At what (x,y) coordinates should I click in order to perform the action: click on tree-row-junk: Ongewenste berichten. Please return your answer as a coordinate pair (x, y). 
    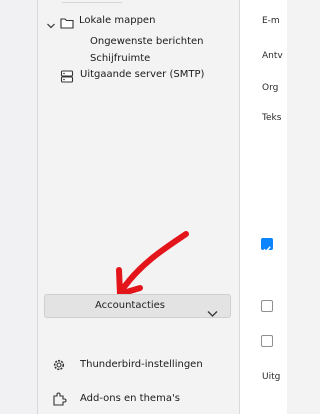
    Looking at the image, I should click on (146, 42).